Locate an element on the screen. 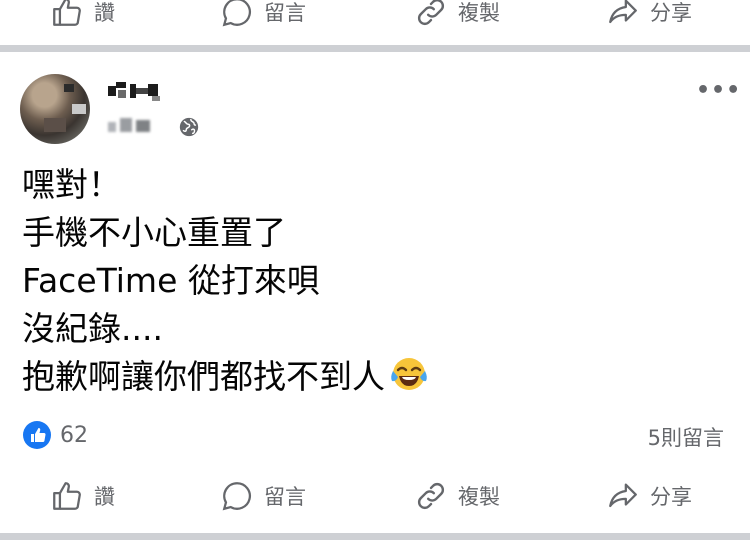 This screenshot has height=540, width=750. bottom-action-bar: 讚 留言 複製 分享 is located at coordinates (375, 496).